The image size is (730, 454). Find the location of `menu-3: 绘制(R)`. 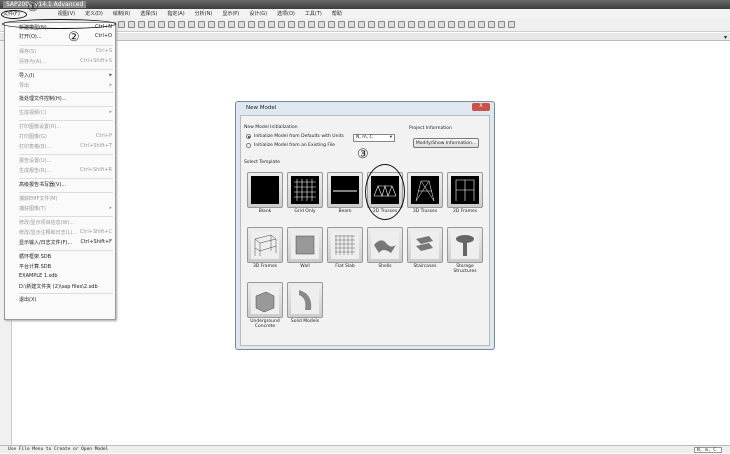

menu-3: 绘制(R) is located at coordinates (121, 13).